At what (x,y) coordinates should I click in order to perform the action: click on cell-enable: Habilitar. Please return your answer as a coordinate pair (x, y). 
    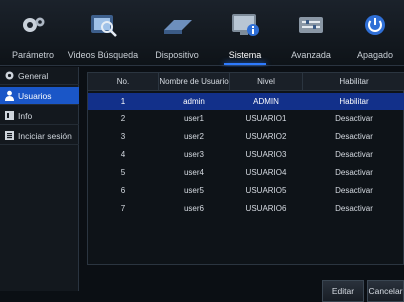
    Looking at the image, I should click on (354, 101).